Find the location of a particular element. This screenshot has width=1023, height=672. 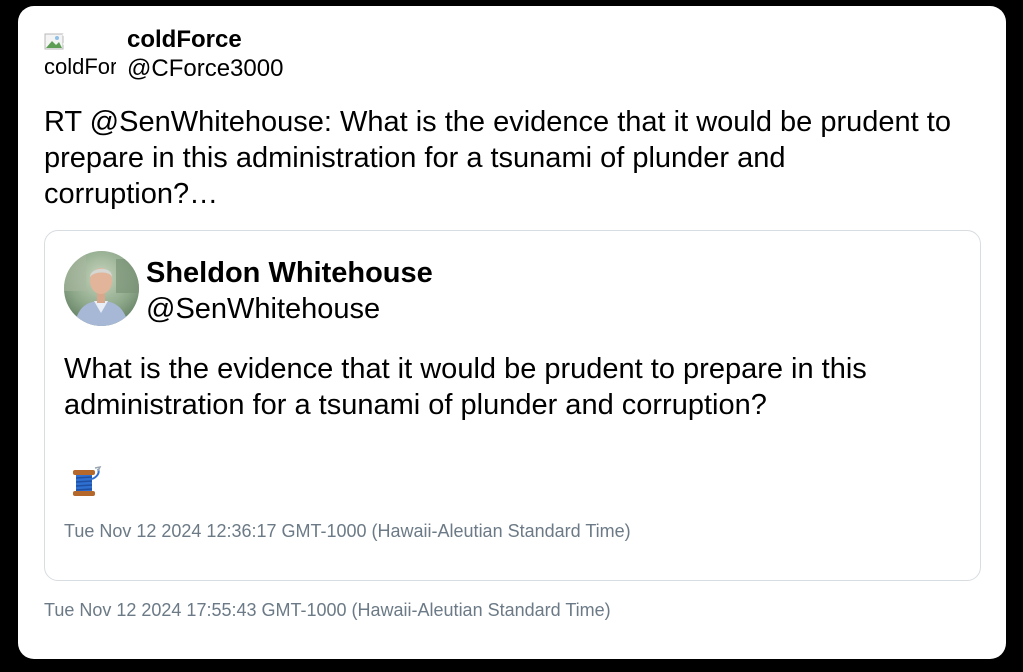

author-names: coldForce @CForce3000 is located at coordinates (205, 55).